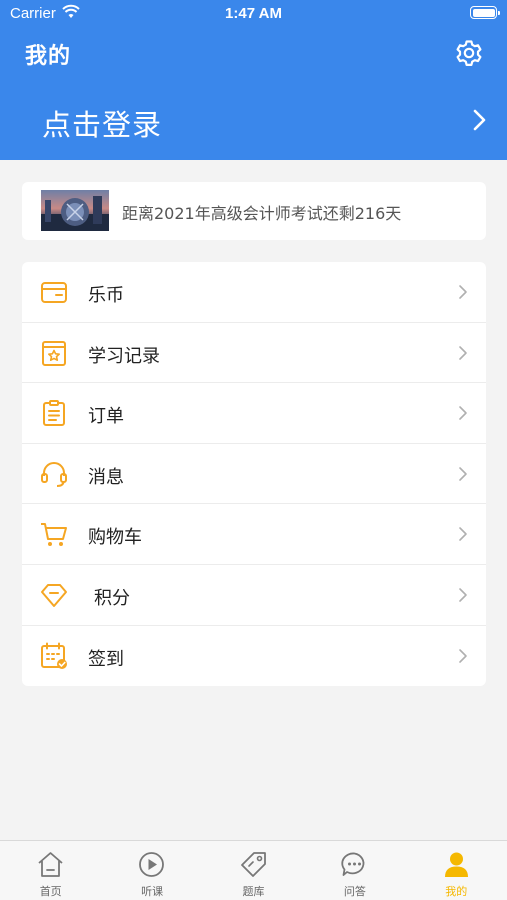 Image resolution: width=507 pixels, height=900 pixels. I want to click on status-time: 1:47 AM, so click(253, 13).